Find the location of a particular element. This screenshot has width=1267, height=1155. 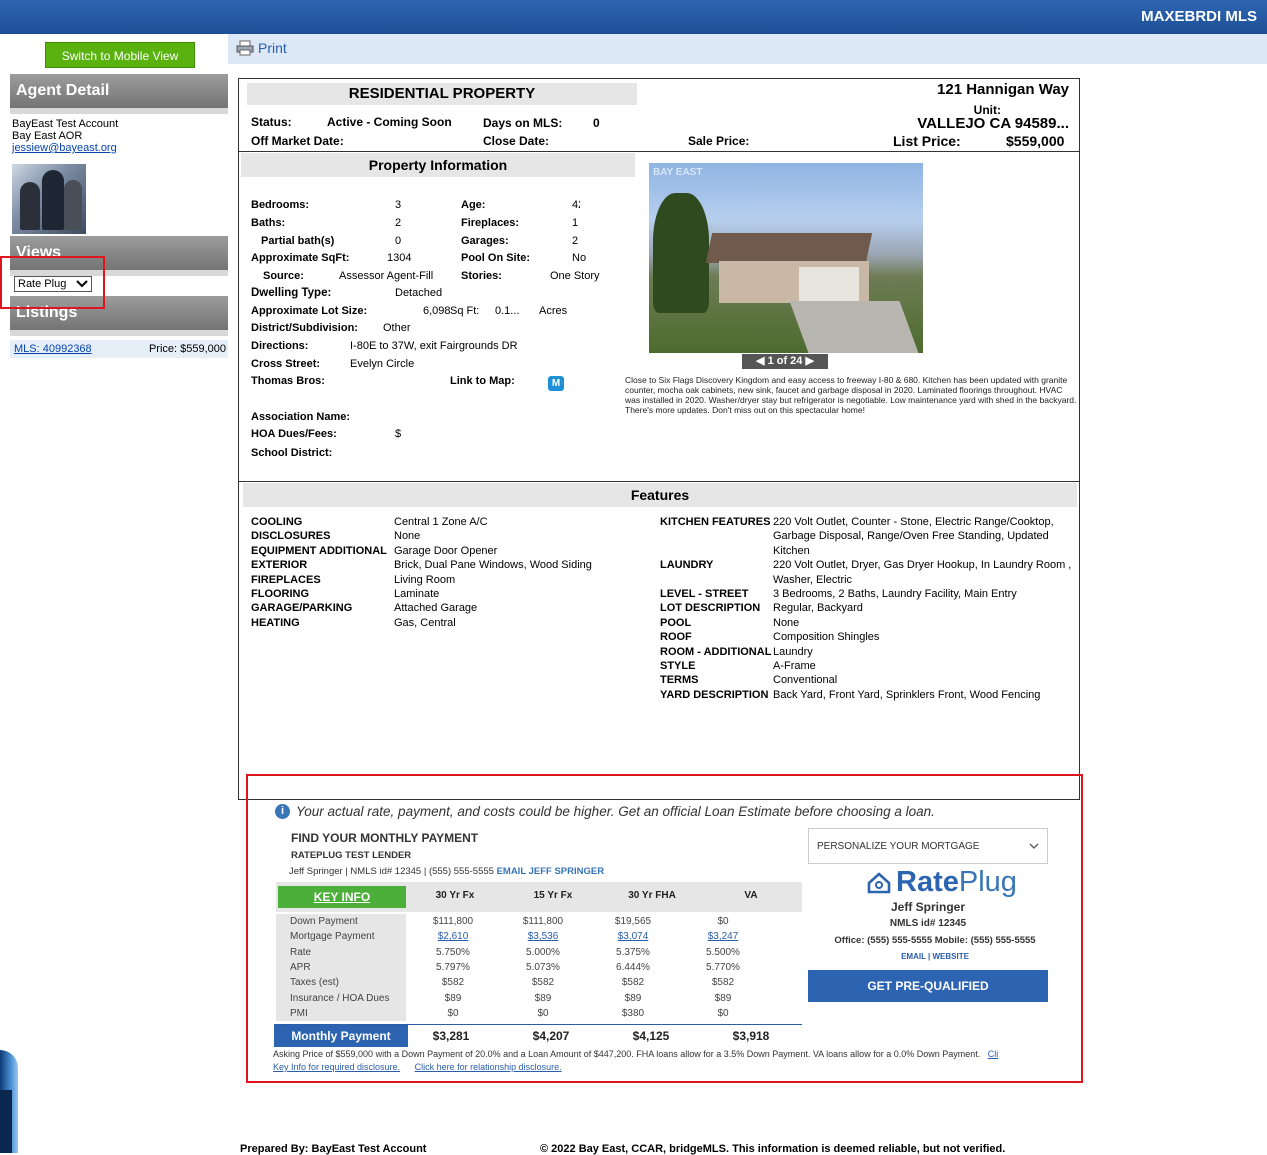

listing-row: MLS: 40992368 Price: $559,000 is located at coordinates (119, 349).